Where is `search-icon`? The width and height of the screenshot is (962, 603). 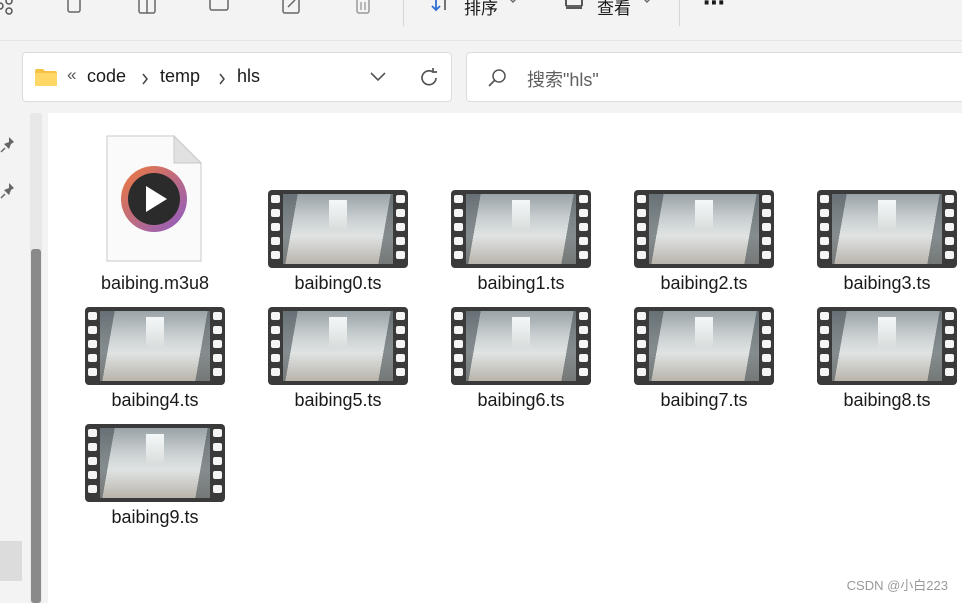
search-icon is located at coordinates (497, 78).